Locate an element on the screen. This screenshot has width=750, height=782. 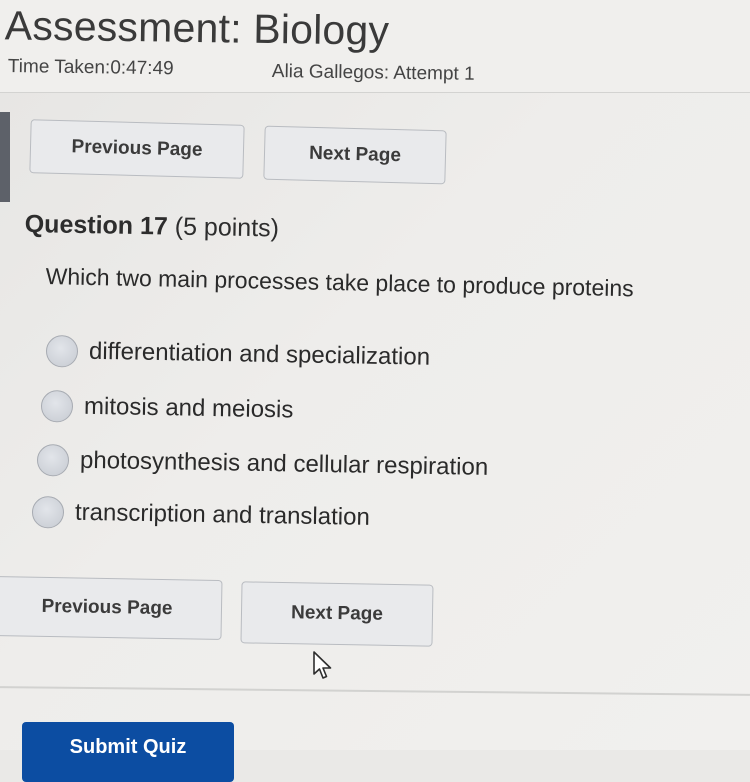
answer-option-label: mitosis and meiosis is located at coordinates (189, 409).